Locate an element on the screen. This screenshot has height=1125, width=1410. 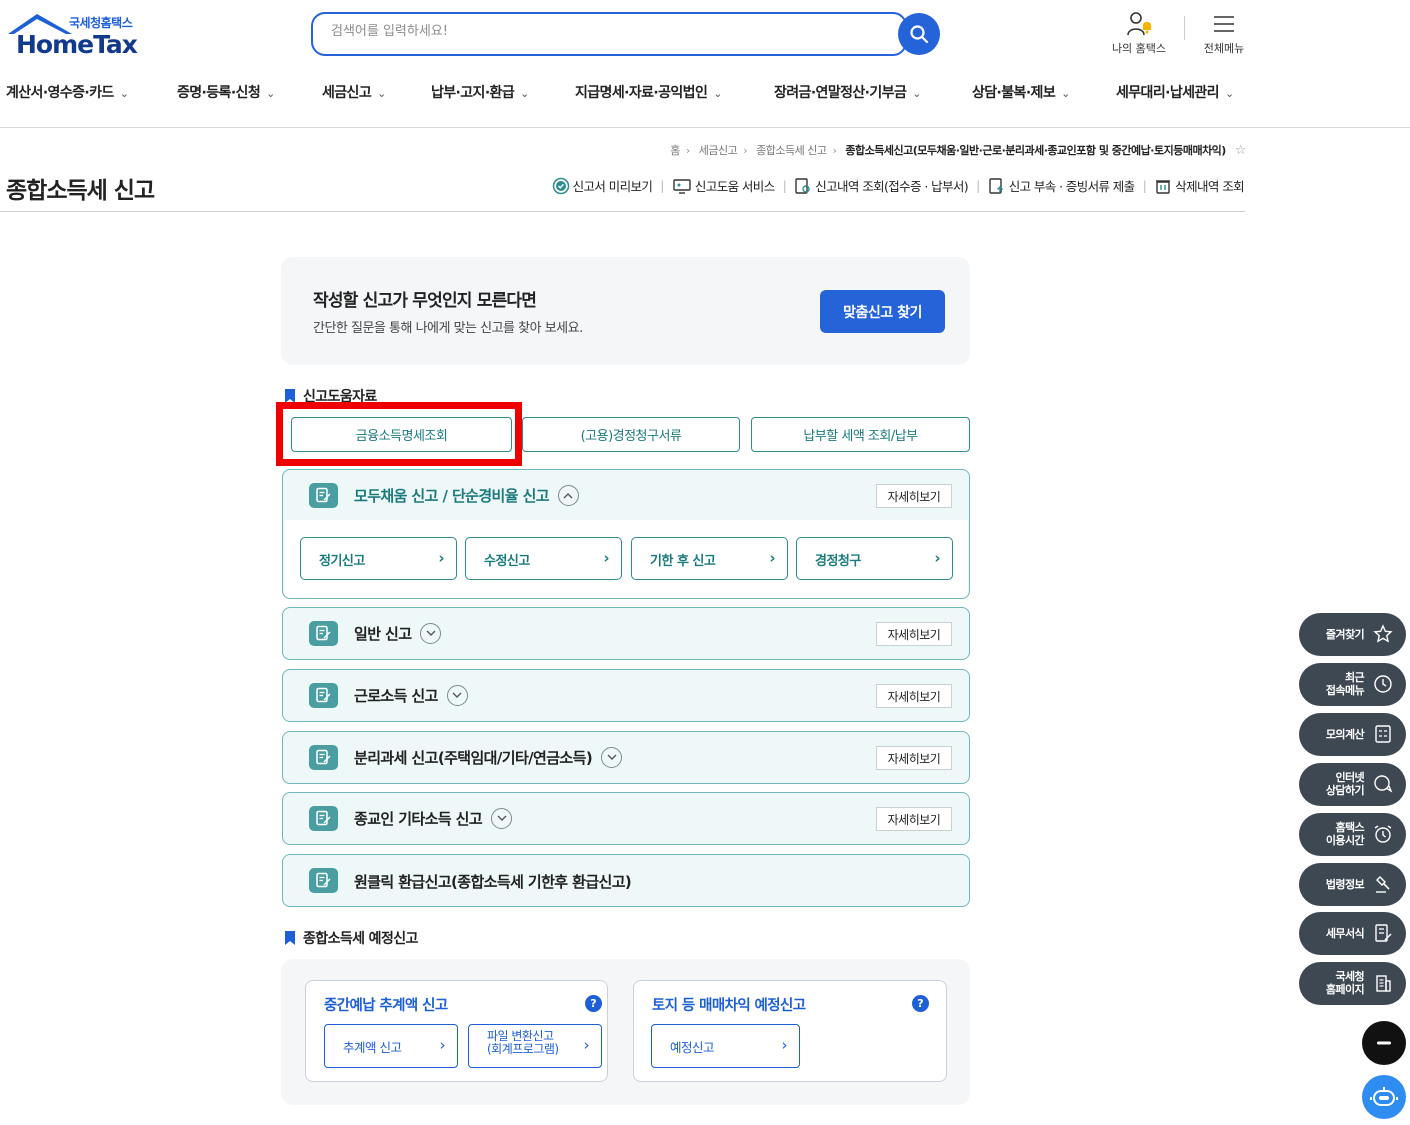
breadcrumb-home: 홈 is located at coordinates (675, 150).